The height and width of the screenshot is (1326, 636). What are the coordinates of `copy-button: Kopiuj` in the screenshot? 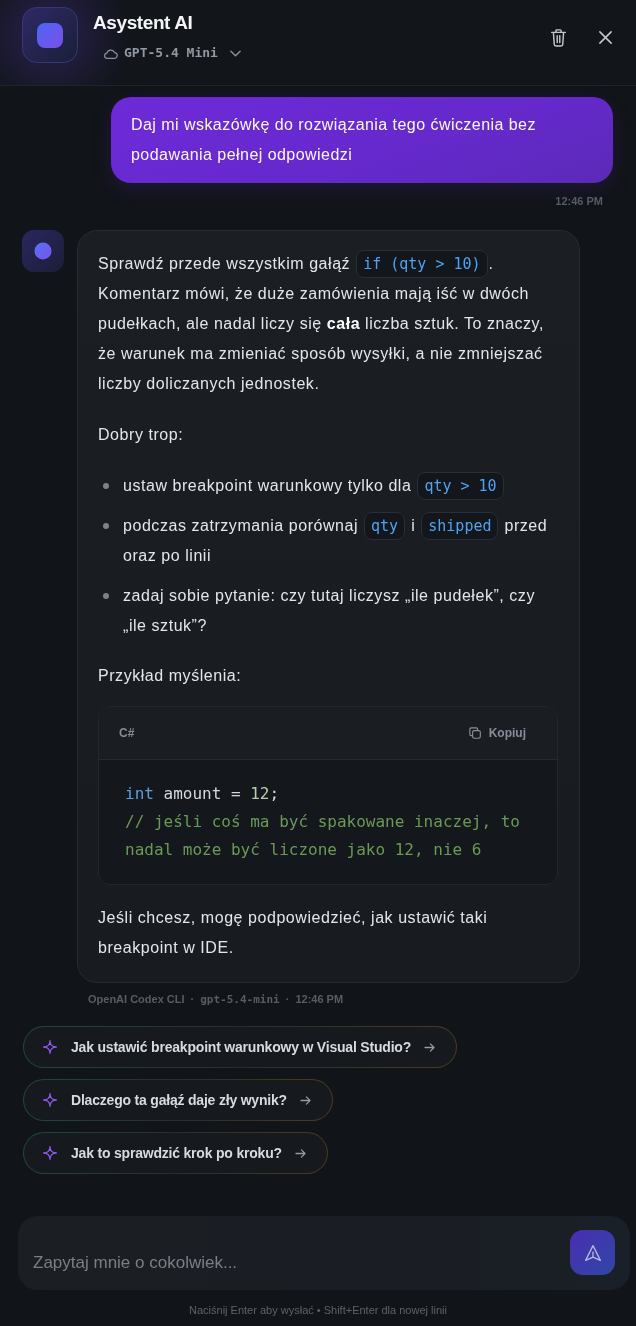 It's located at (497, 733).